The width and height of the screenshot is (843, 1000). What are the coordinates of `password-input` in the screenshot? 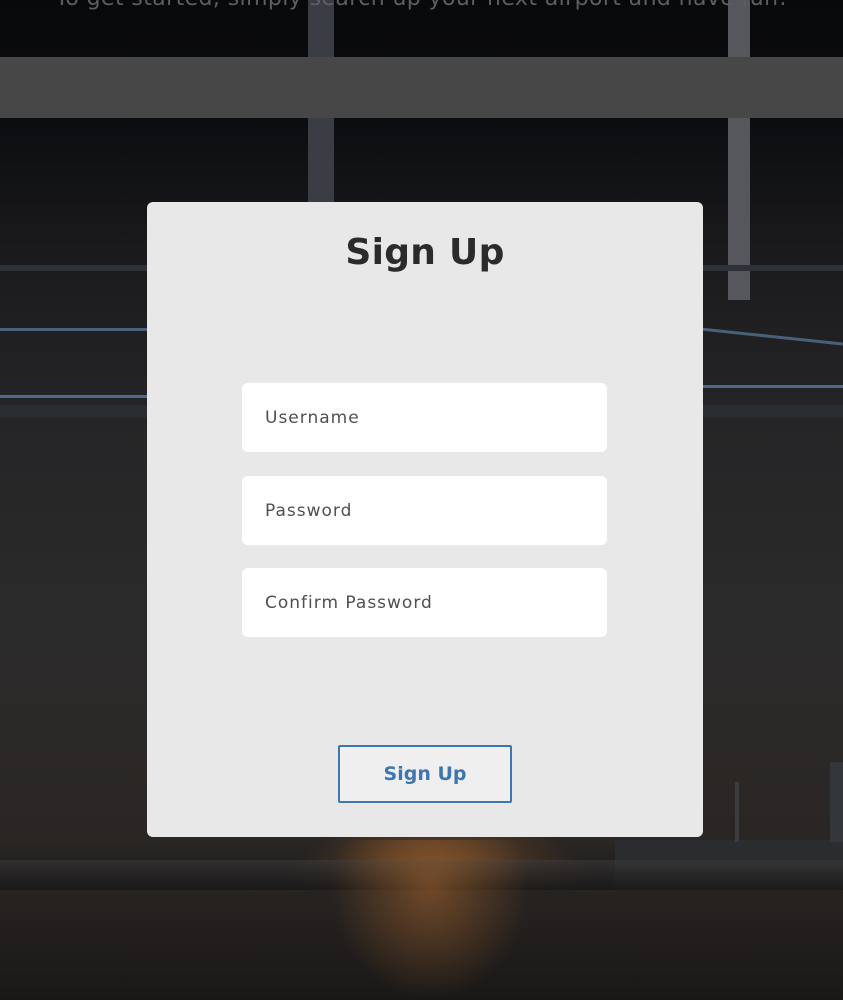 It's located at (424, 510).